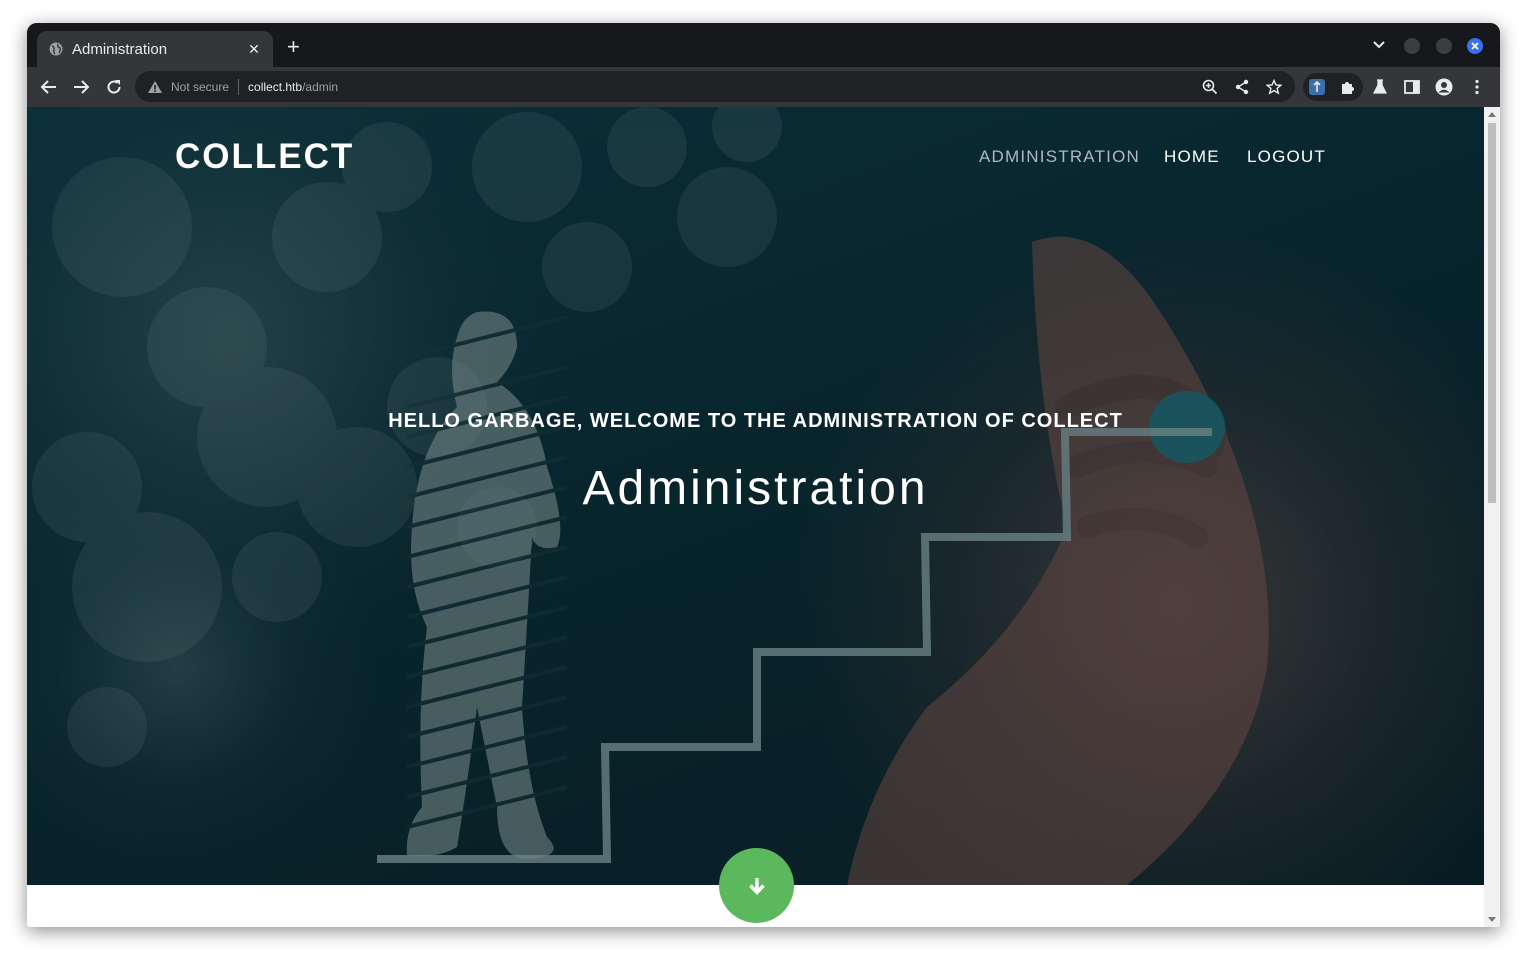 The image size is (1527, 958). Describe the element at coordinates (275, 86) in the screenshot. I see `url-host: collect.htb` at that location.